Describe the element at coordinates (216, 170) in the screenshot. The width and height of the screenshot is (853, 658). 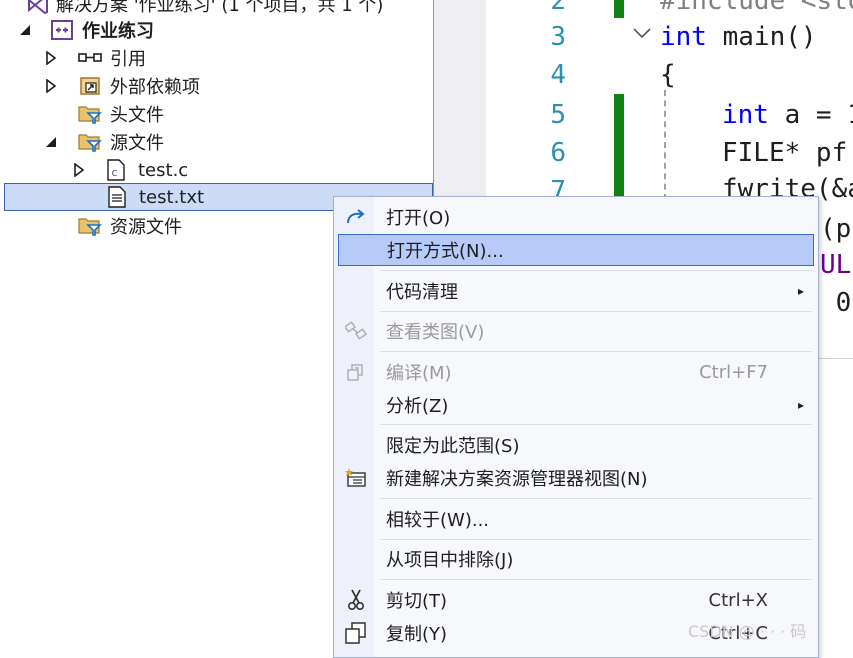
I see `tree-row-test-c: c test.c` at that location.